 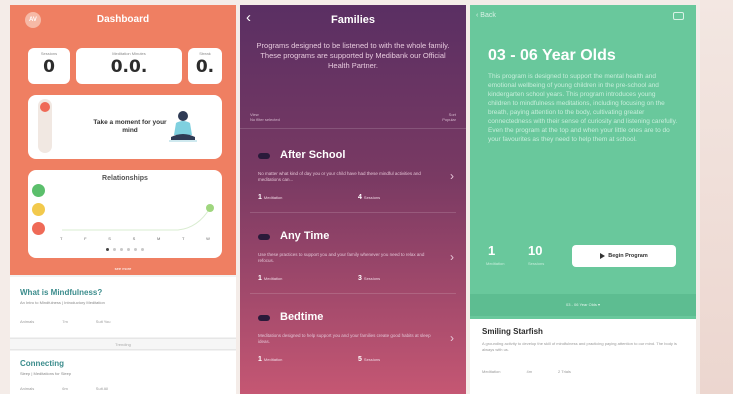 What do you see at coordinates (129, 53) in the screenshot?
I see `stat-label: Meditation Minutes` at bounding box center [129, 53].